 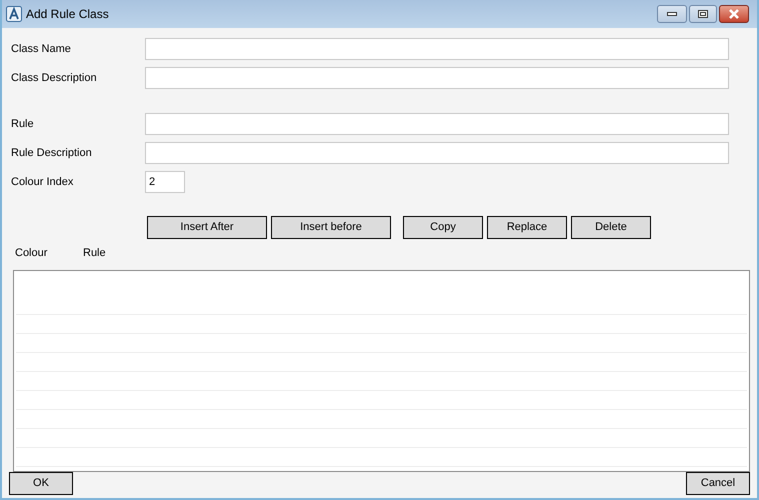 I want to click on action-button: Insert After, so click(x=207, y=227).